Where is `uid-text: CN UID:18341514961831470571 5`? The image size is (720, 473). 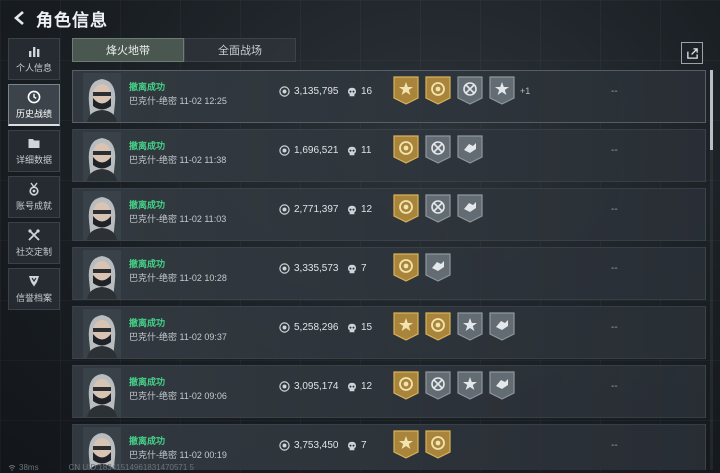
uid-text: CN UID:18341514961831470571 5 is located at coordinates (131, 467).